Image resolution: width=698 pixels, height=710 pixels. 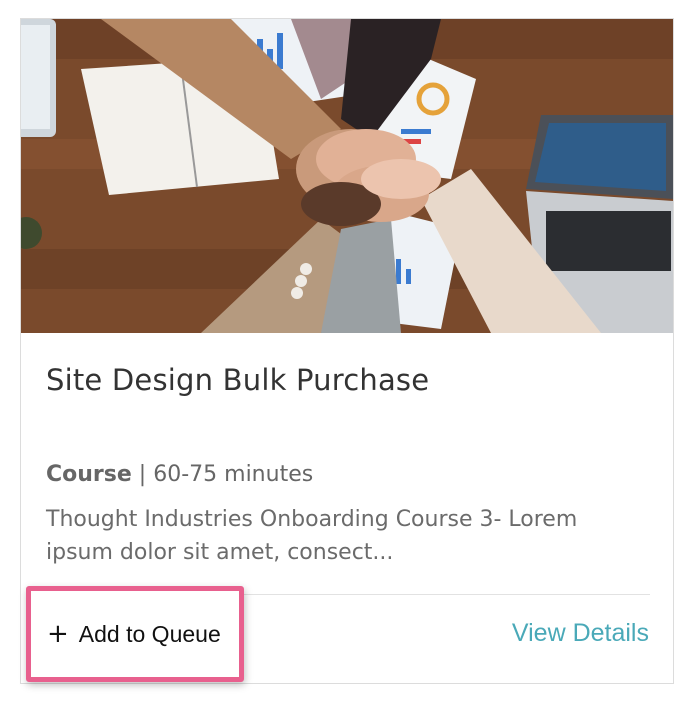 What do you see at coordinates (58, 634) in the screenshot?
I see `plus-icon: +` at bounding box center [58, 634].